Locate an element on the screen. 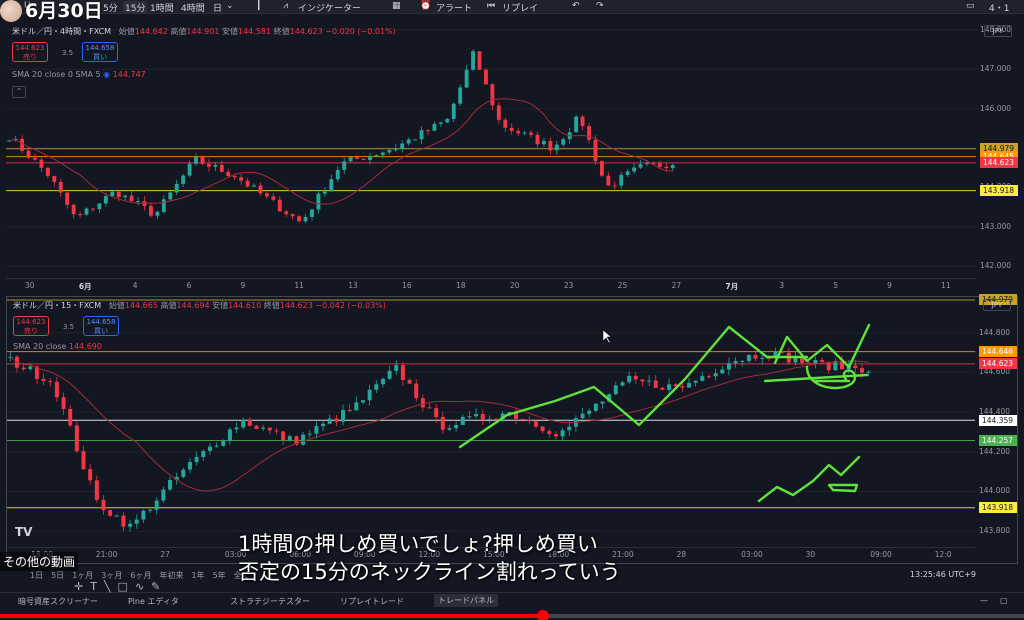  time-tick-label: 3 is located at coordinates (782, 285).